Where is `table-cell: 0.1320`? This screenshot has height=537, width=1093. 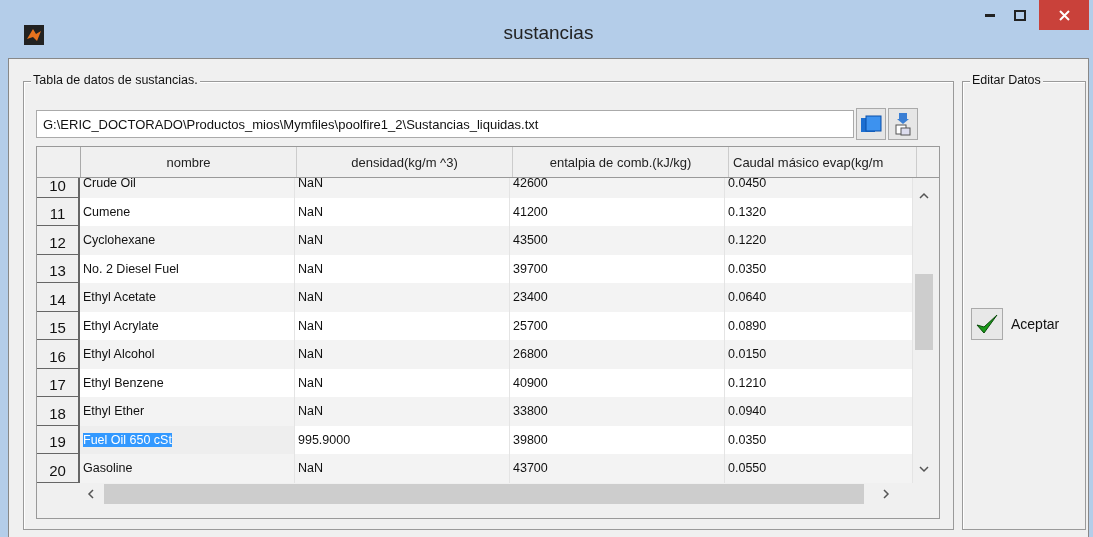 table-cell: 0.1320 is located at coordinates (747, 211).